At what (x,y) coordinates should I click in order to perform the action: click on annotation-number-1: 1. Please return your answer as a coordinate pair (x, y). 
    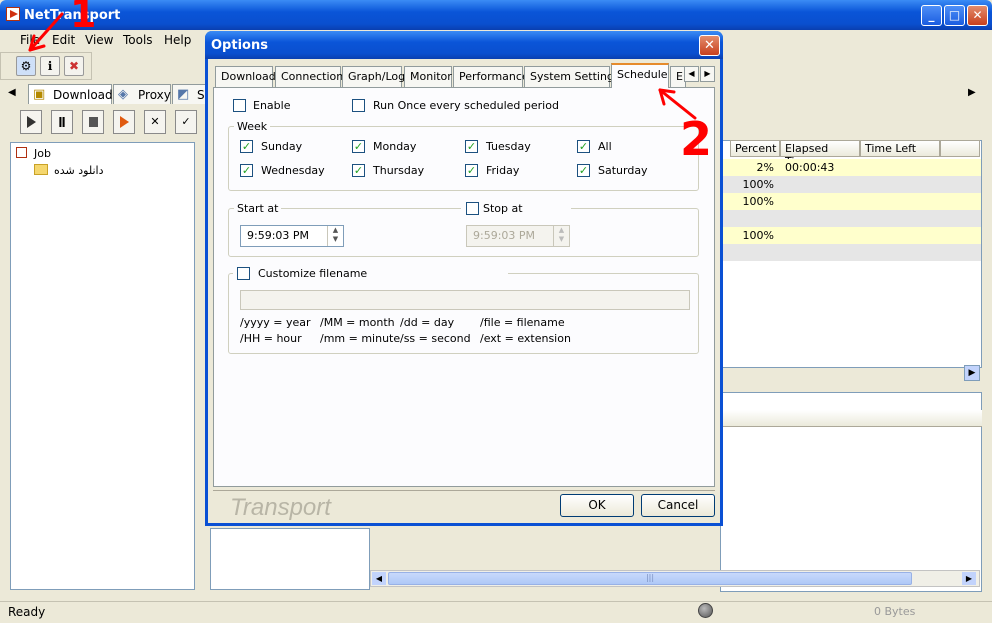
    Looking at the image, I should click on (83, 18).